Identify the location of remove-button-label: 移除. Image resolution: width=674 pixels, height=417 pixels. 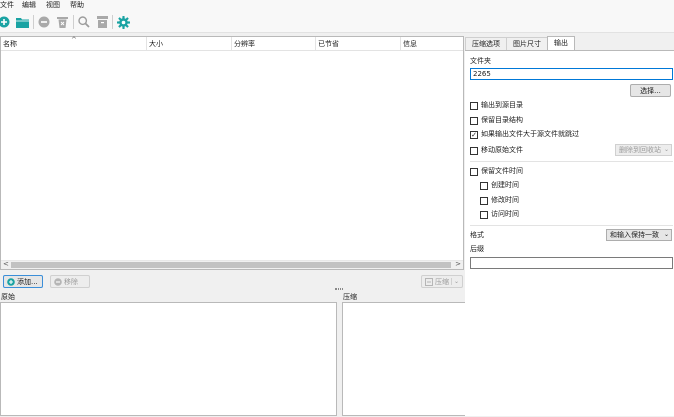
(71, 281).